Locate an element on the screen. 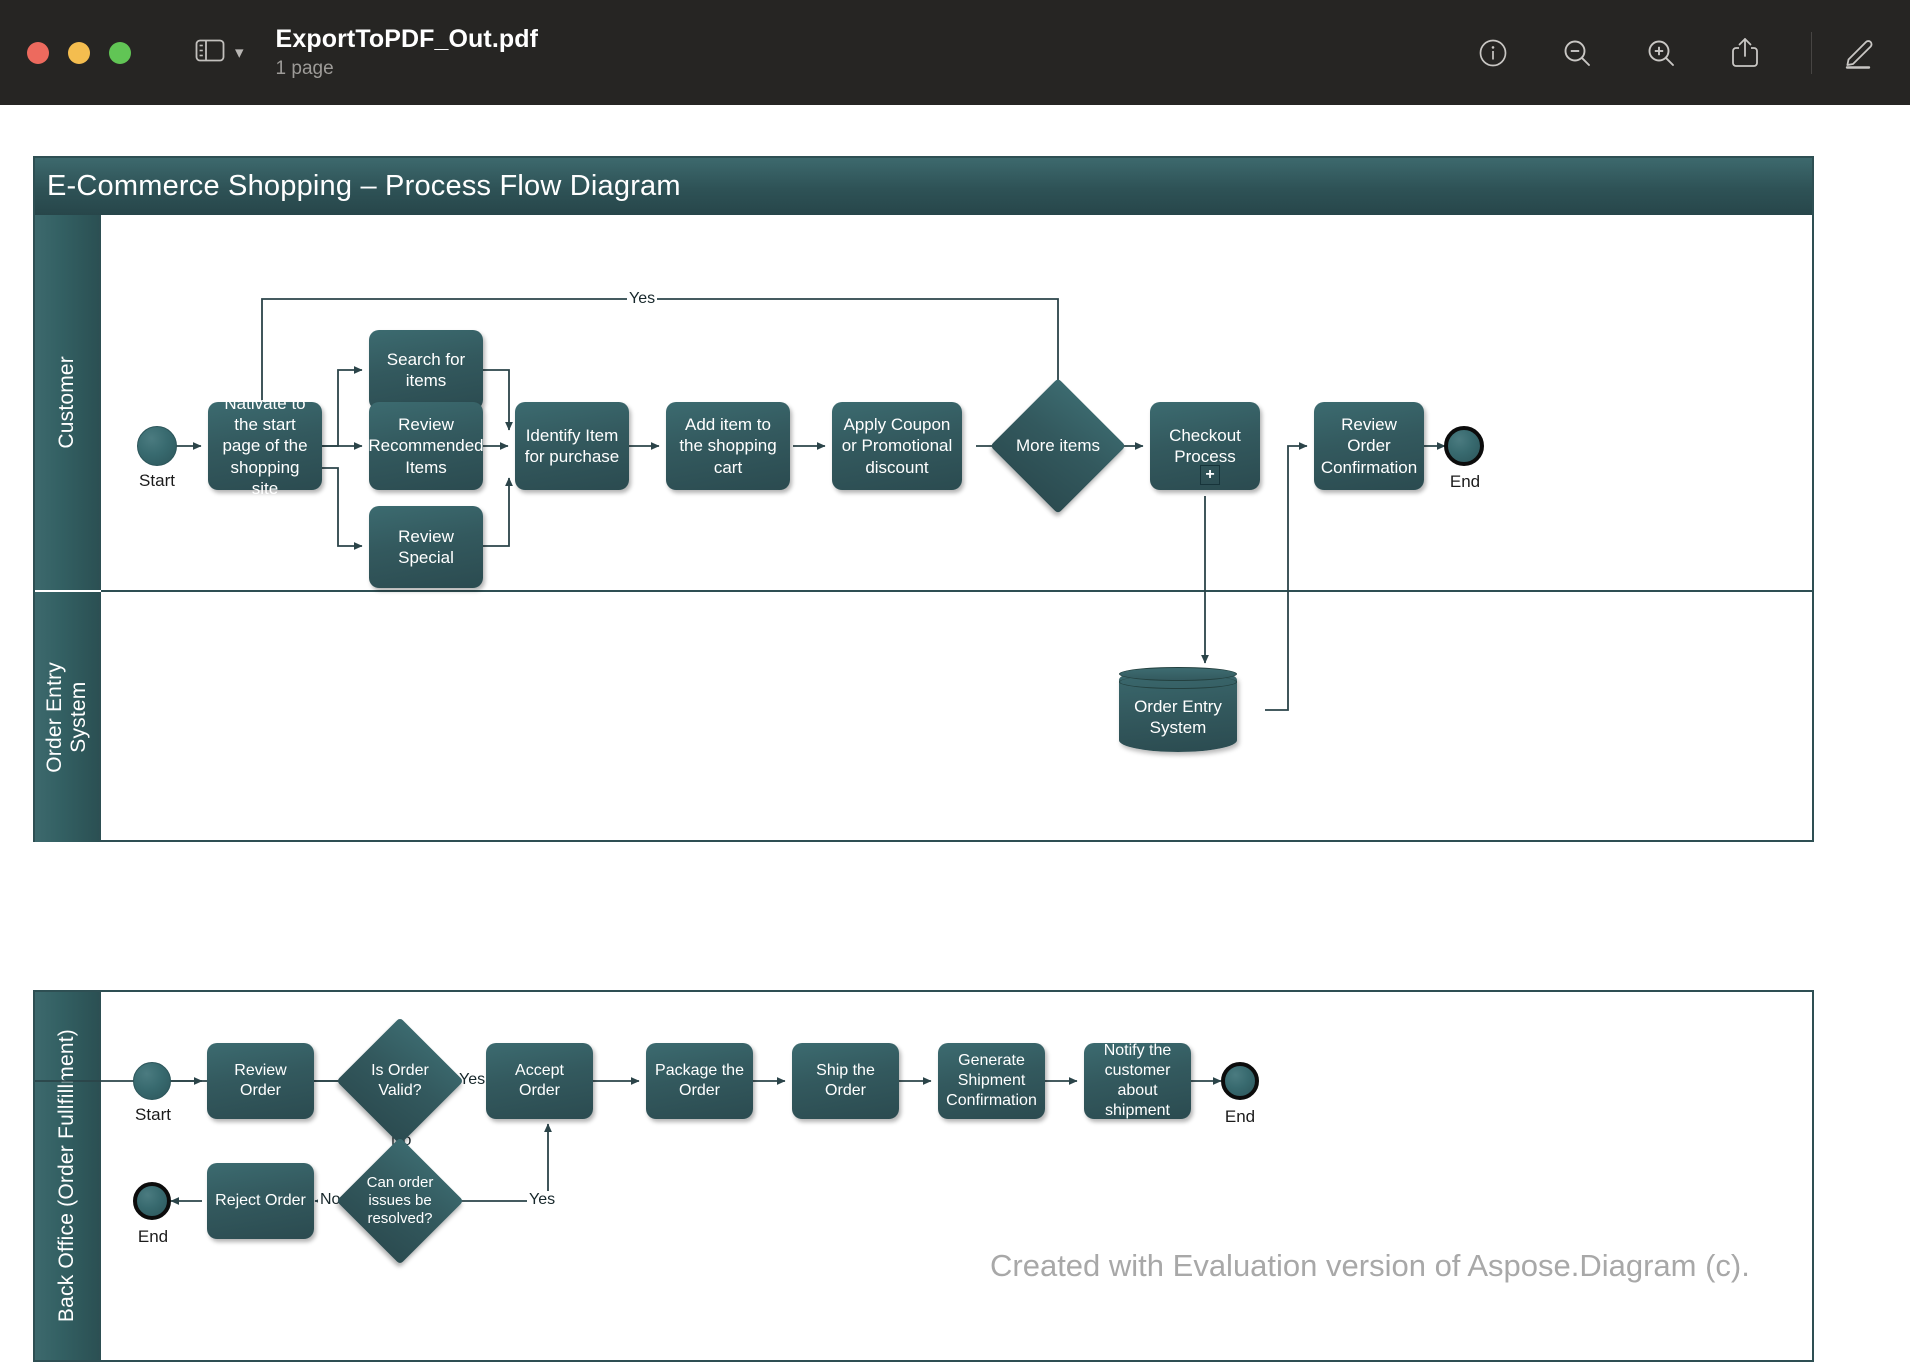 The image size is (1910, 1362). task-ship-the-order: Ship the Order is located at coordinates (845, 1081).